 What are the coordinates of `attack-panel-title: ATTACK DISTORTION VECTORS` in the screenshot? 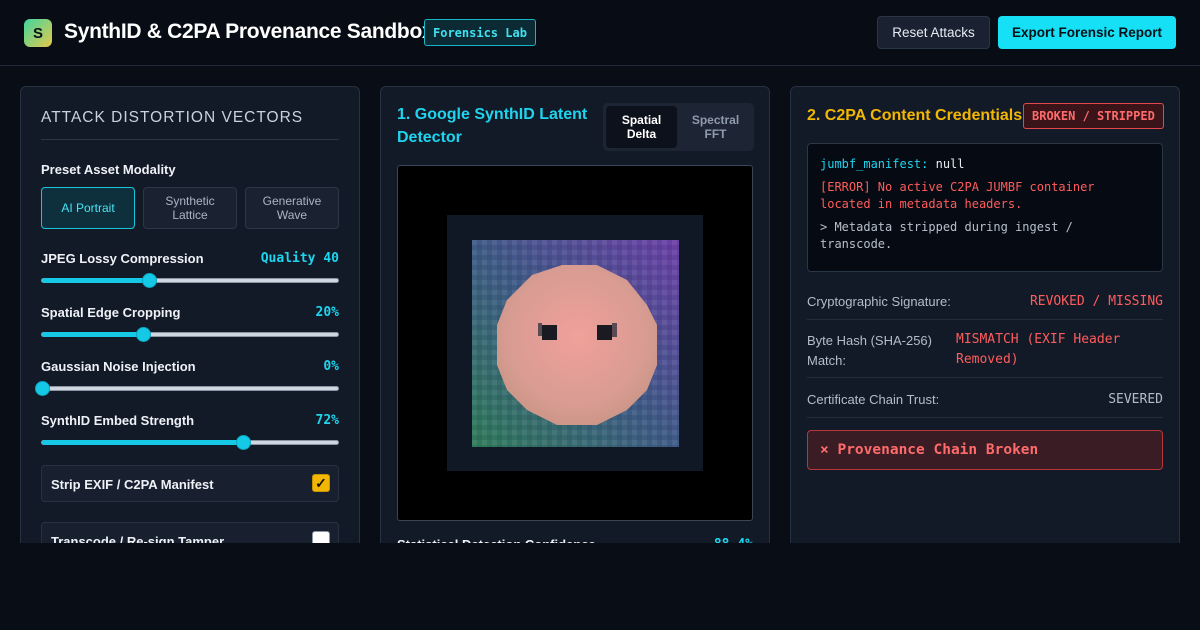 It's located at (172, 117).